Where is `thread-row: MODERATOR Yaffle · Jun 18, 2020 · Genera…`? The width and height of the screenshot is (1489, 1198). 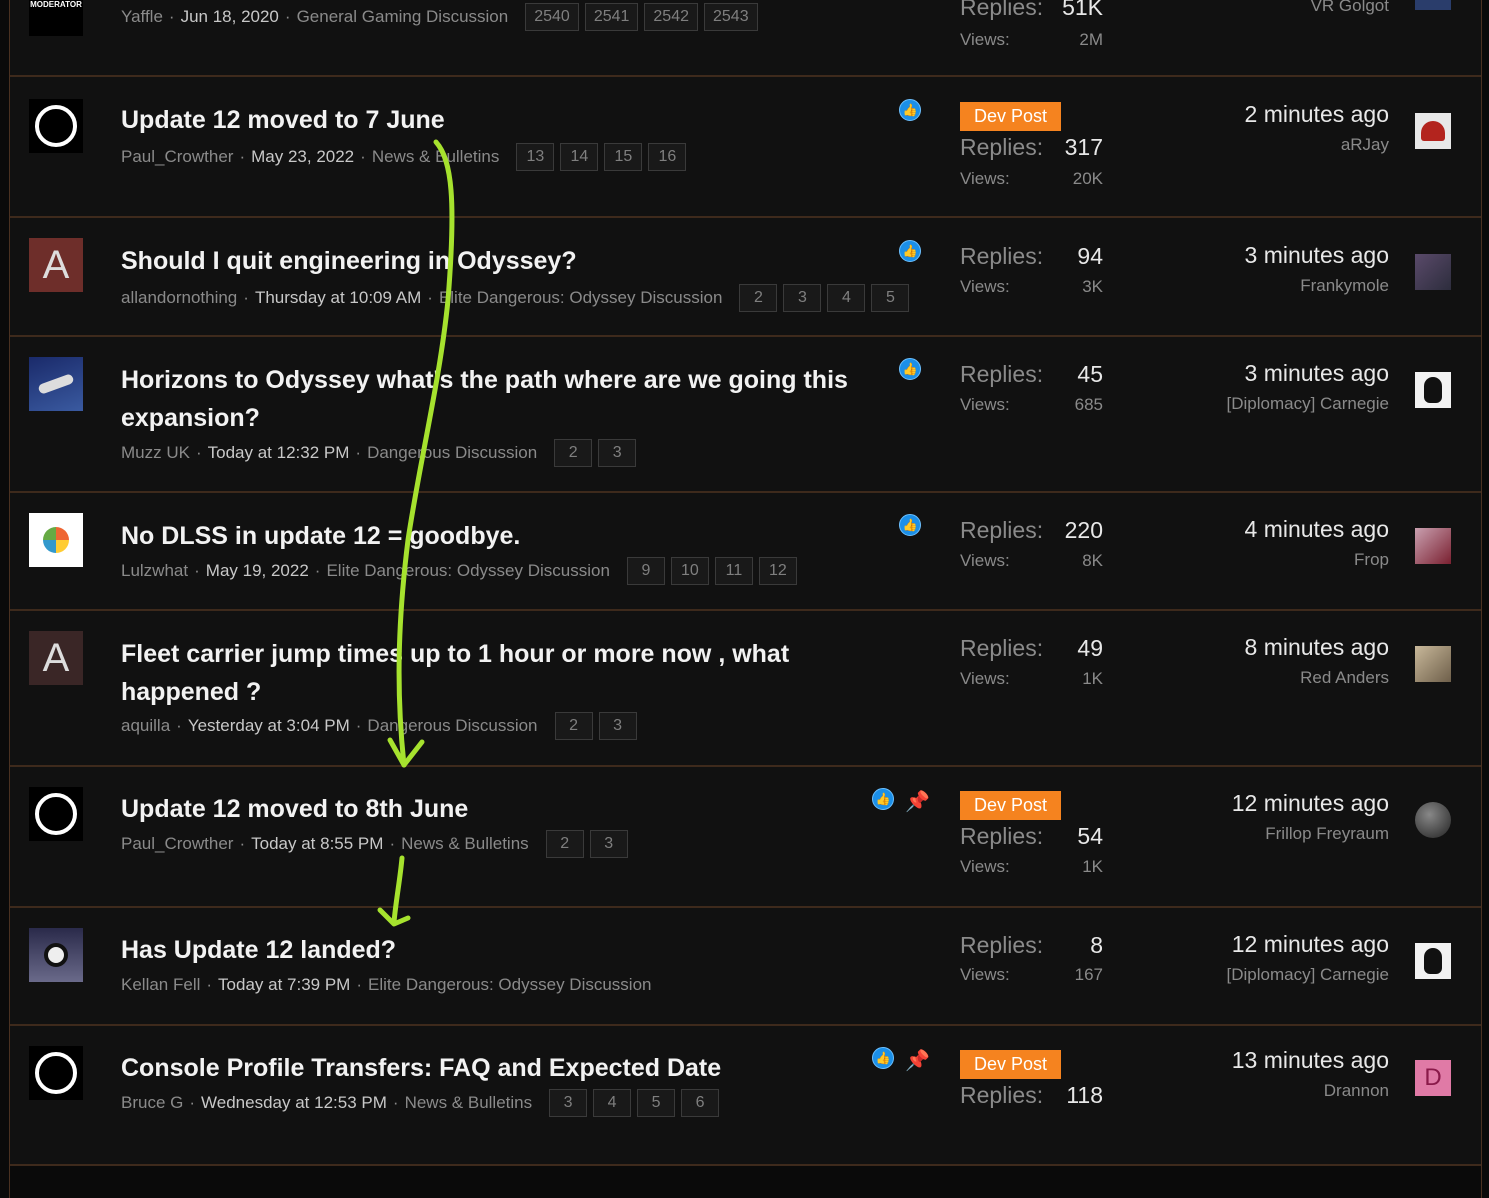 thread-row: MODERATOR Yaffle · Jun 18, 2020 · Genera… is located at coordinates (745, 38).